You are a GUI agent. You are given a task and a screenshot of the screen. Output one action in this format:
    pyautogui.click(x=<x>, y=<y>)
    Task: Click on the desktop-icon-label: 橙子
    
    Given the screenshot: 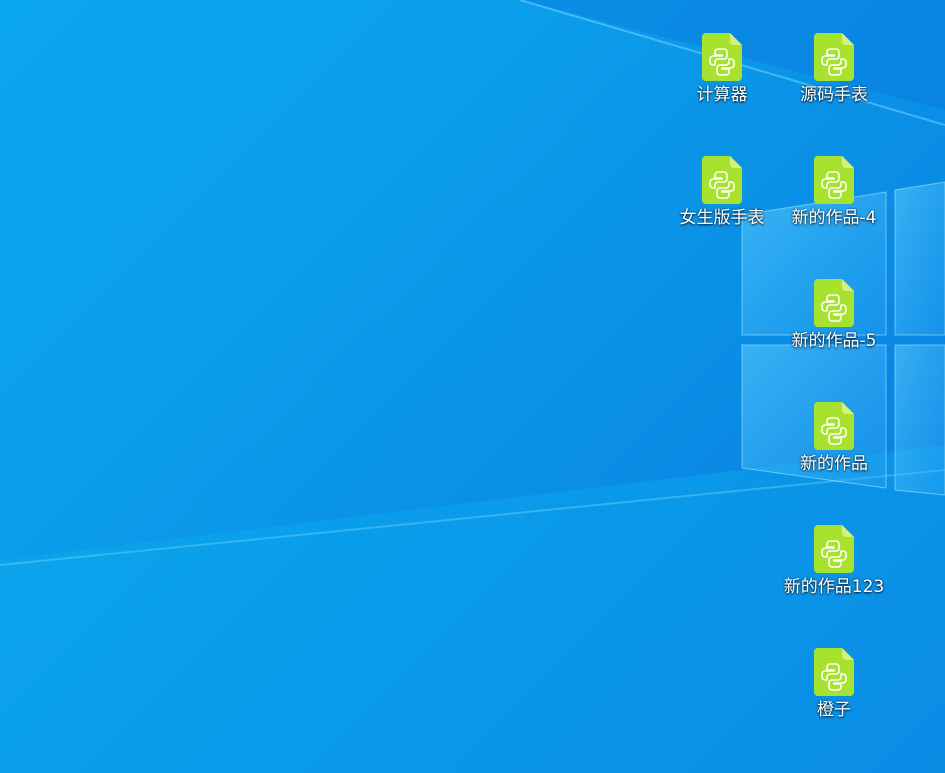 What is the action you would take?
    pyautogui.click(x=834, y=710)
    